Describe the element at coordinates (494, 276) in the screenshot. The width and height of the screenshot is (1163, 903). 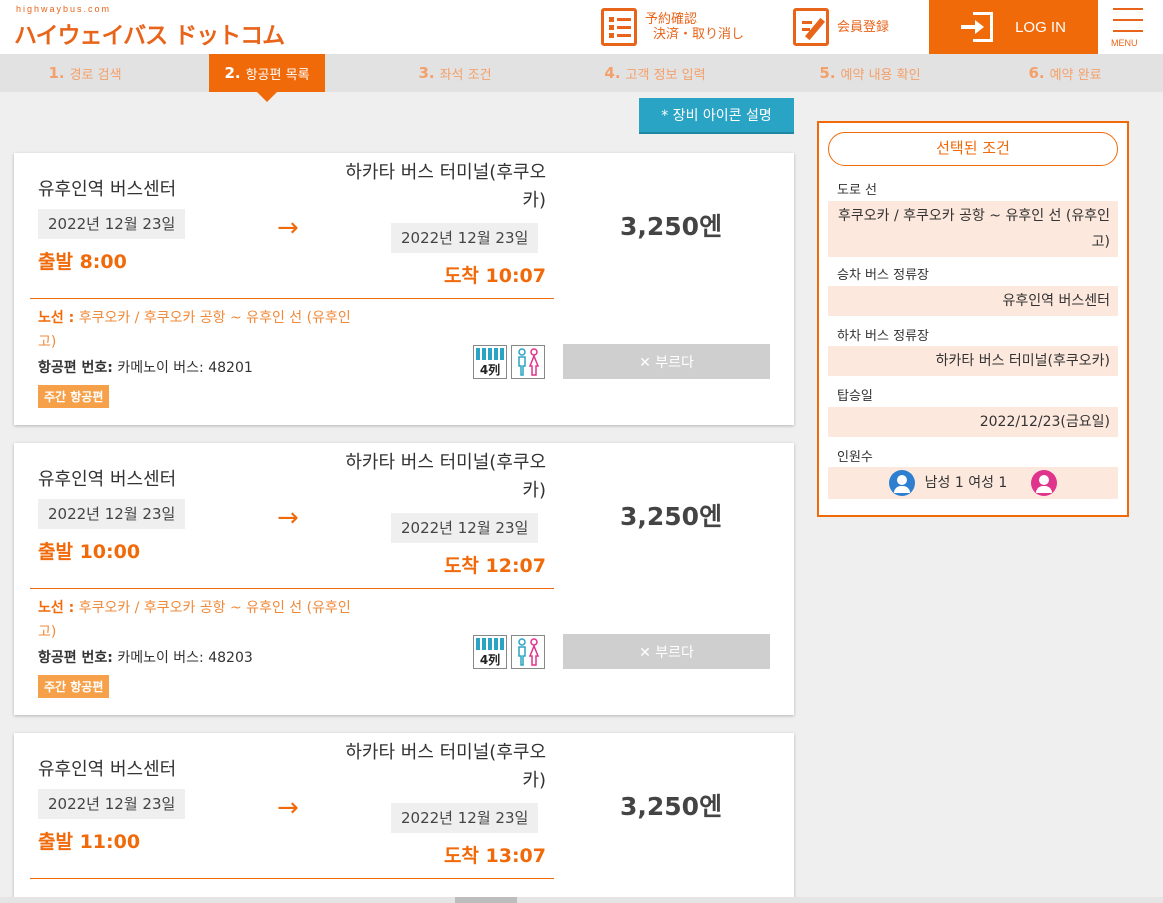
I see `arrival-time: 도착 10:07` at that location.